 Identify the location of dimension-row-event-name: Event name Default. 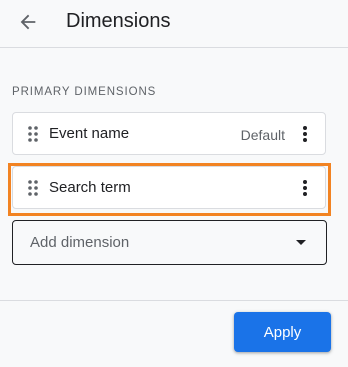
(169, 133).